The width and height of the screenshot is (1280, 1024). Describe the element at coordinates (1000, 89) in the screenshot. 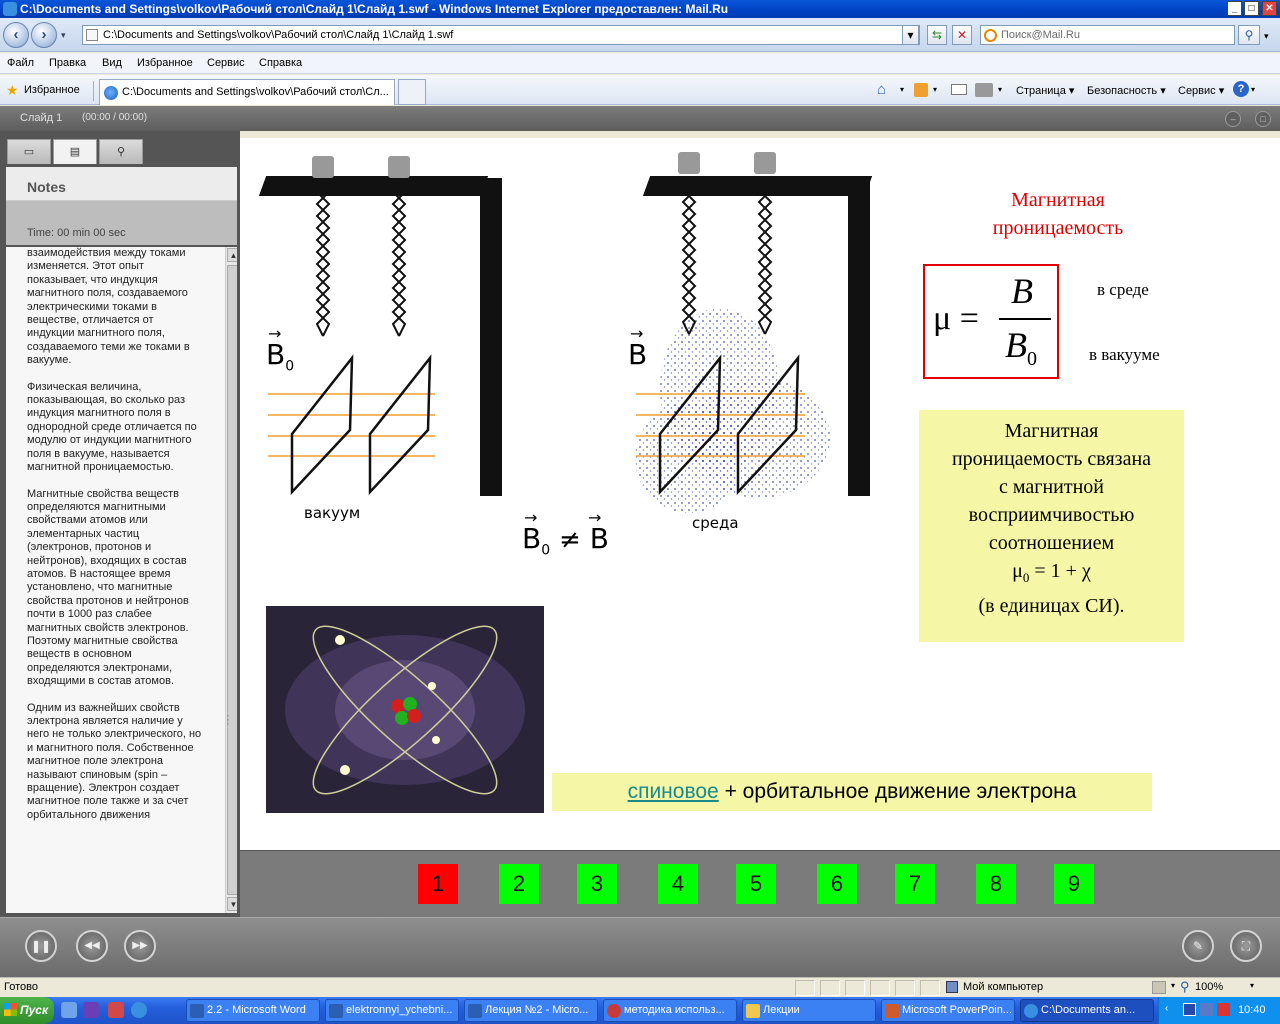

I see `print-dropdown-icon: ▾` at that location.